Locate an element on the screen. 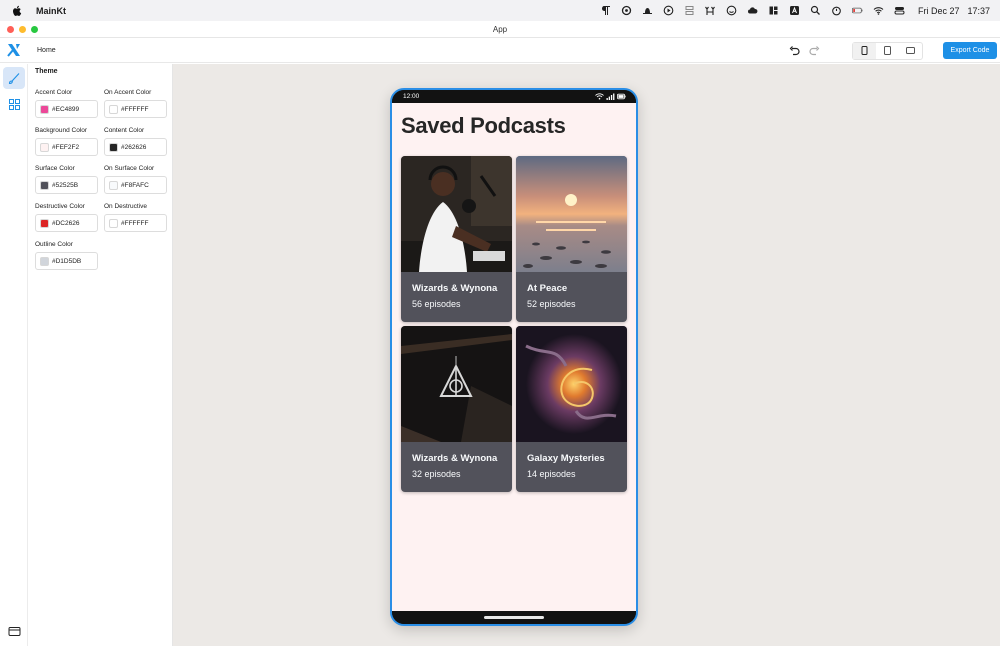  control-center-icon is located at coordinates (899, 10).